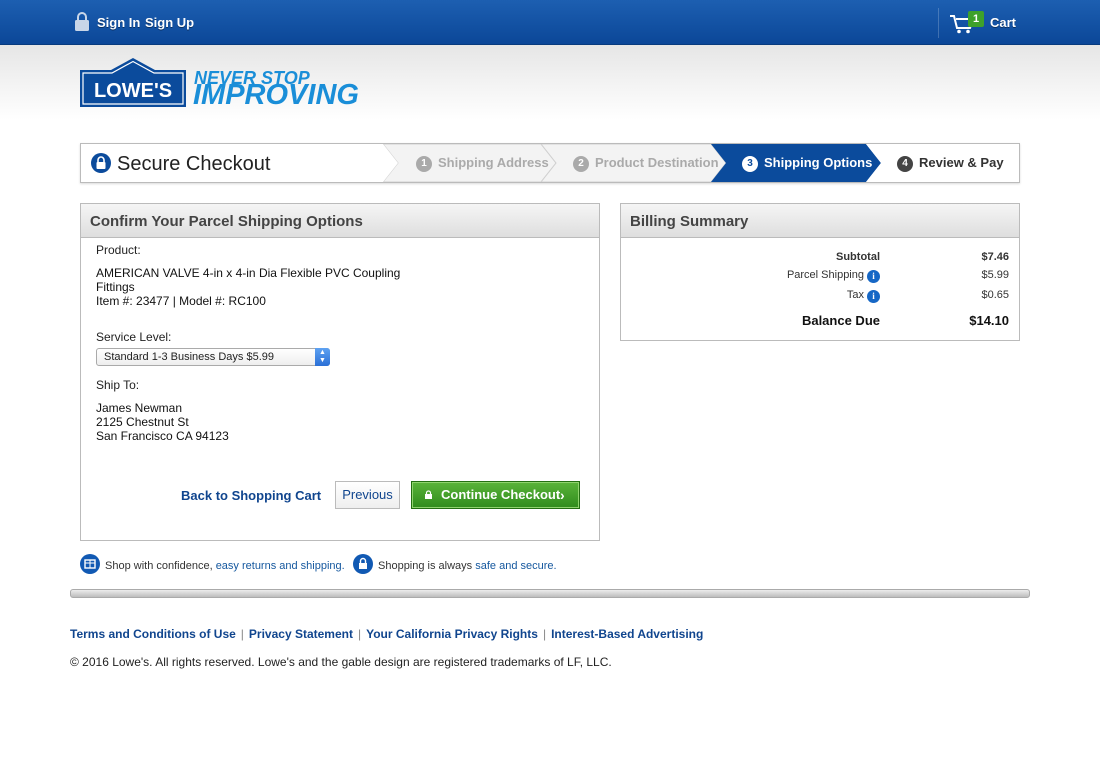 The height and width of the screenshot is (757, 1100). What do you see at coordinates (550, 22) in the screenshot?
I see `top-nav-bar: Sign In Sign Up 1 Cart` at bounding box center [550, 22].